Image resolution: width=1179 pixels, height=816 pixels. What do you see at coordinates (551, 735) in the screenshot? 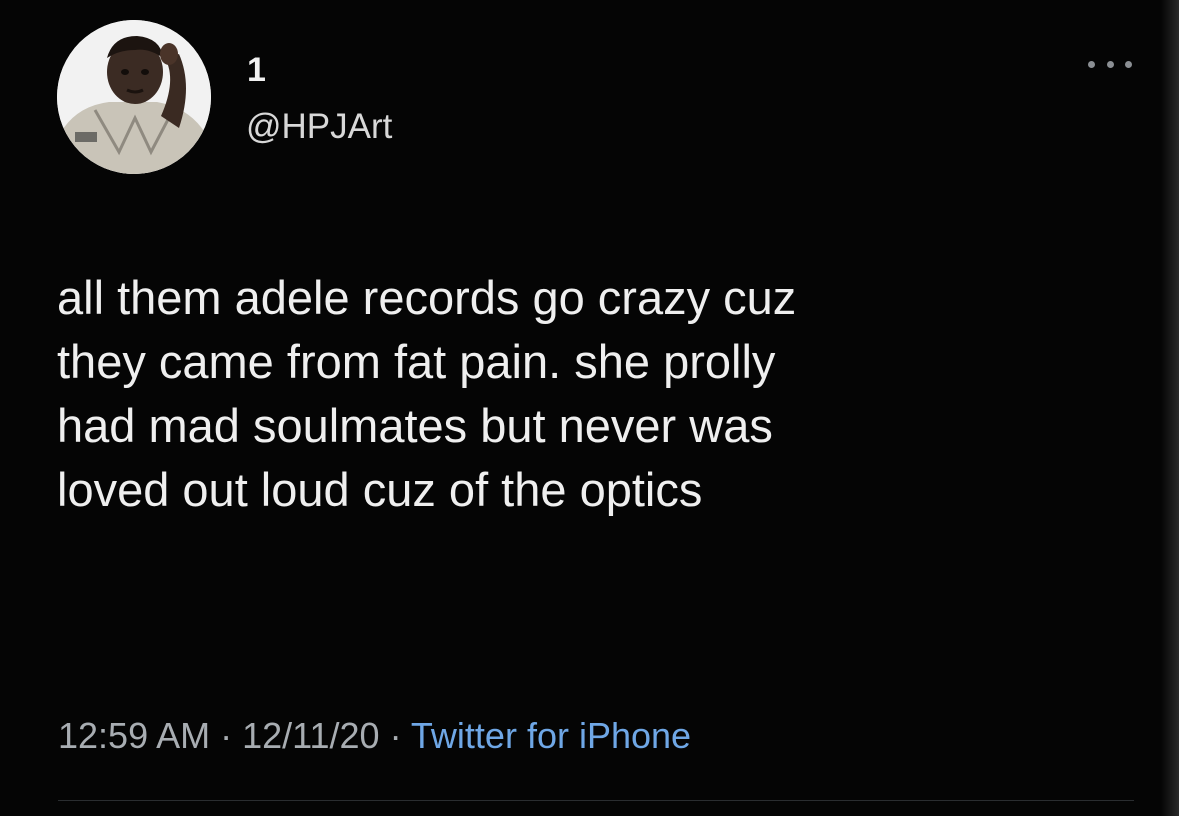
I see `tweet-source-link: Twitter for iPhone` at bounding box center [551, 735].